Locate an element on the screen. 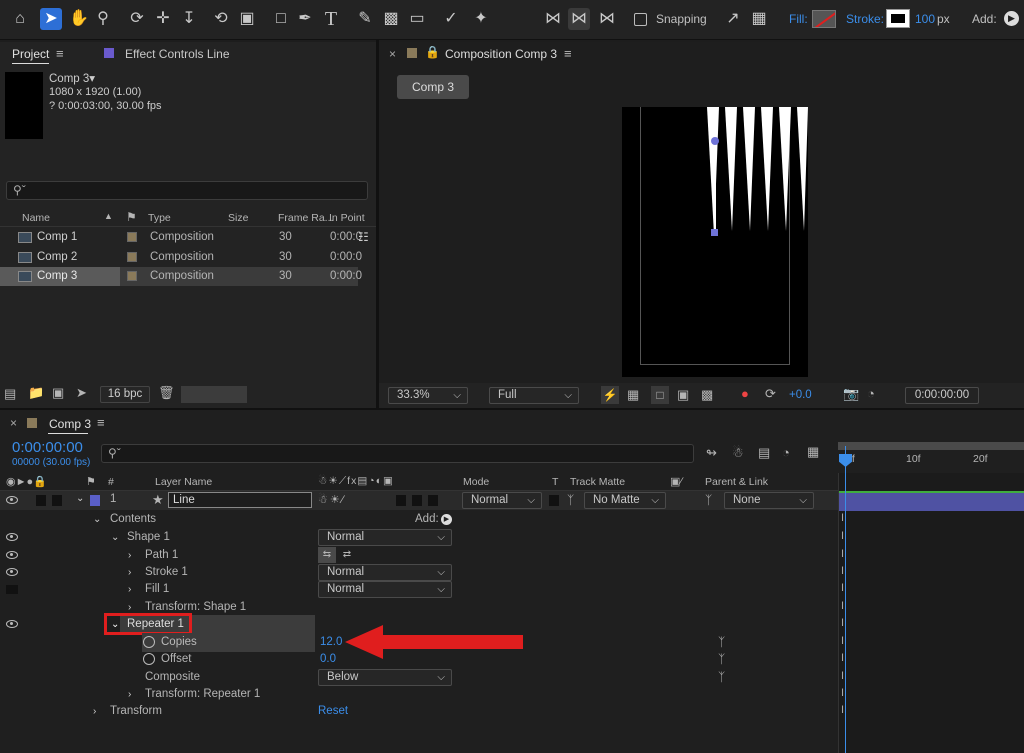  reset-transform-link: Reset is located at coordinates (333, 711).